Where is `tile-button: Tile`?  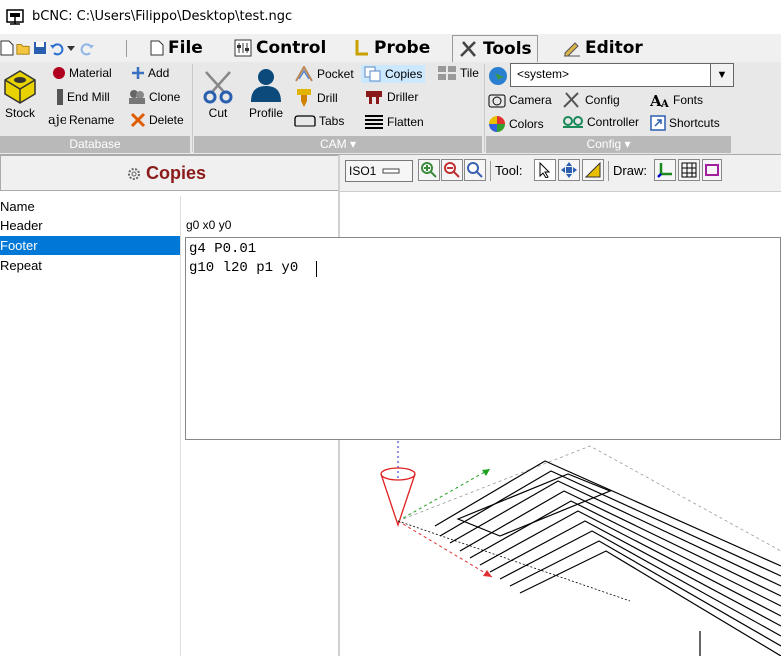
tile-button: Tile is located at coordinates (458, 73).